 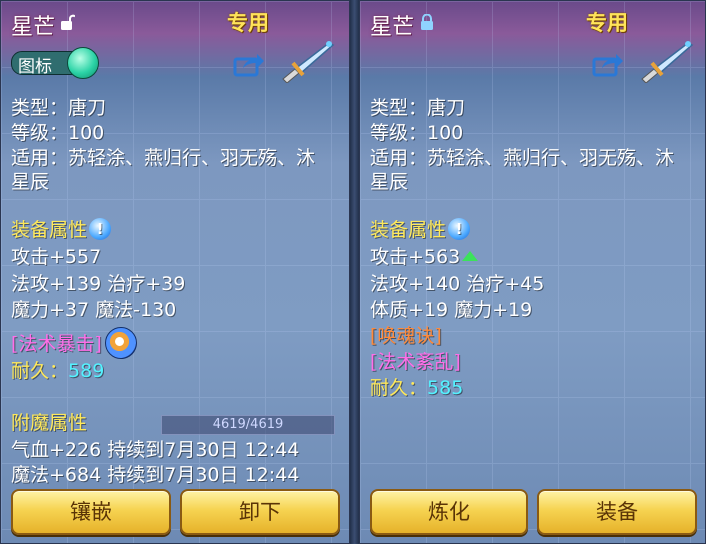 What do you see at coordinates (35, 67) in the screenshot?
I see `toggle-label: 图标` at bounding box center [35, 67].